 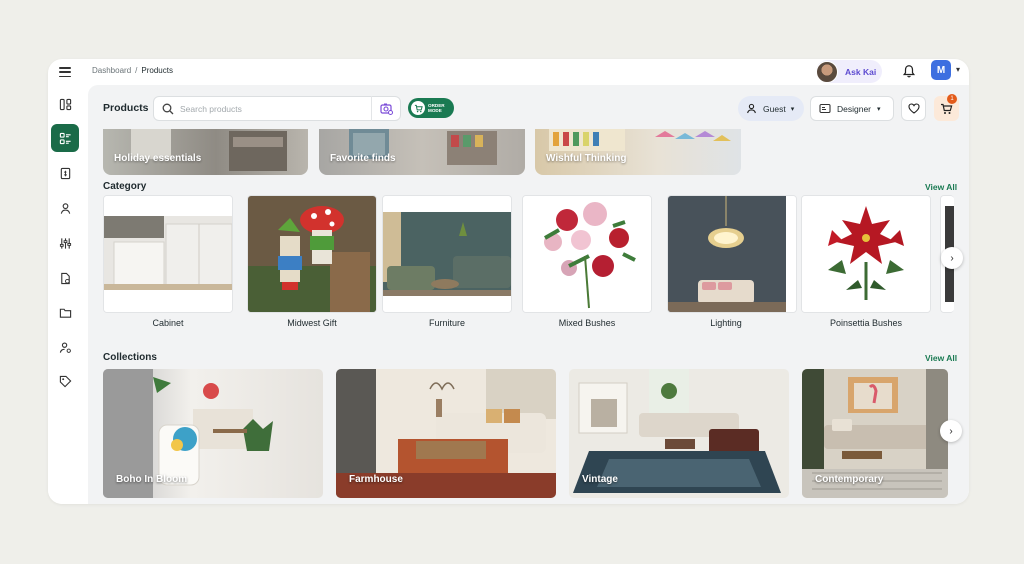 I want to click on collections-title: Collections, so click(x=130, y=357).